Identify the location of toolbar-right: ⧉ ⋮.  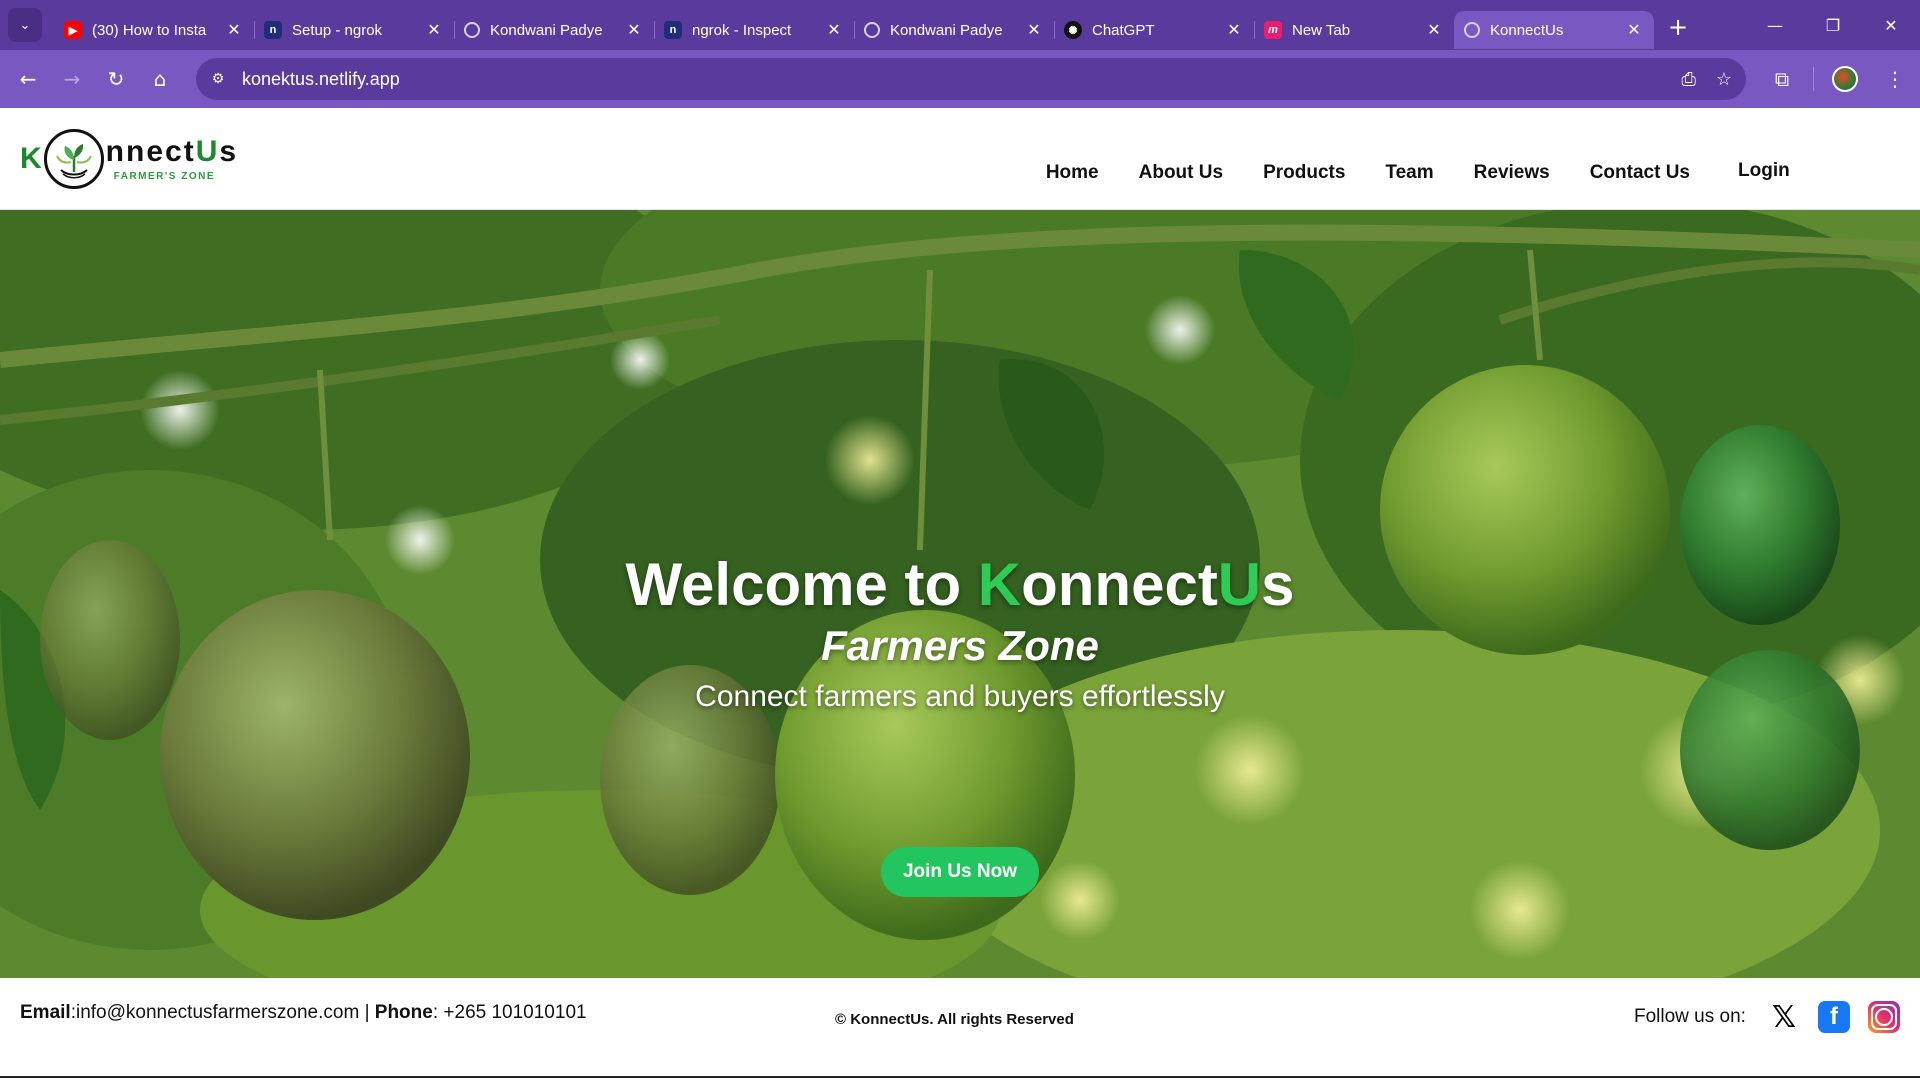
(1838, 79).